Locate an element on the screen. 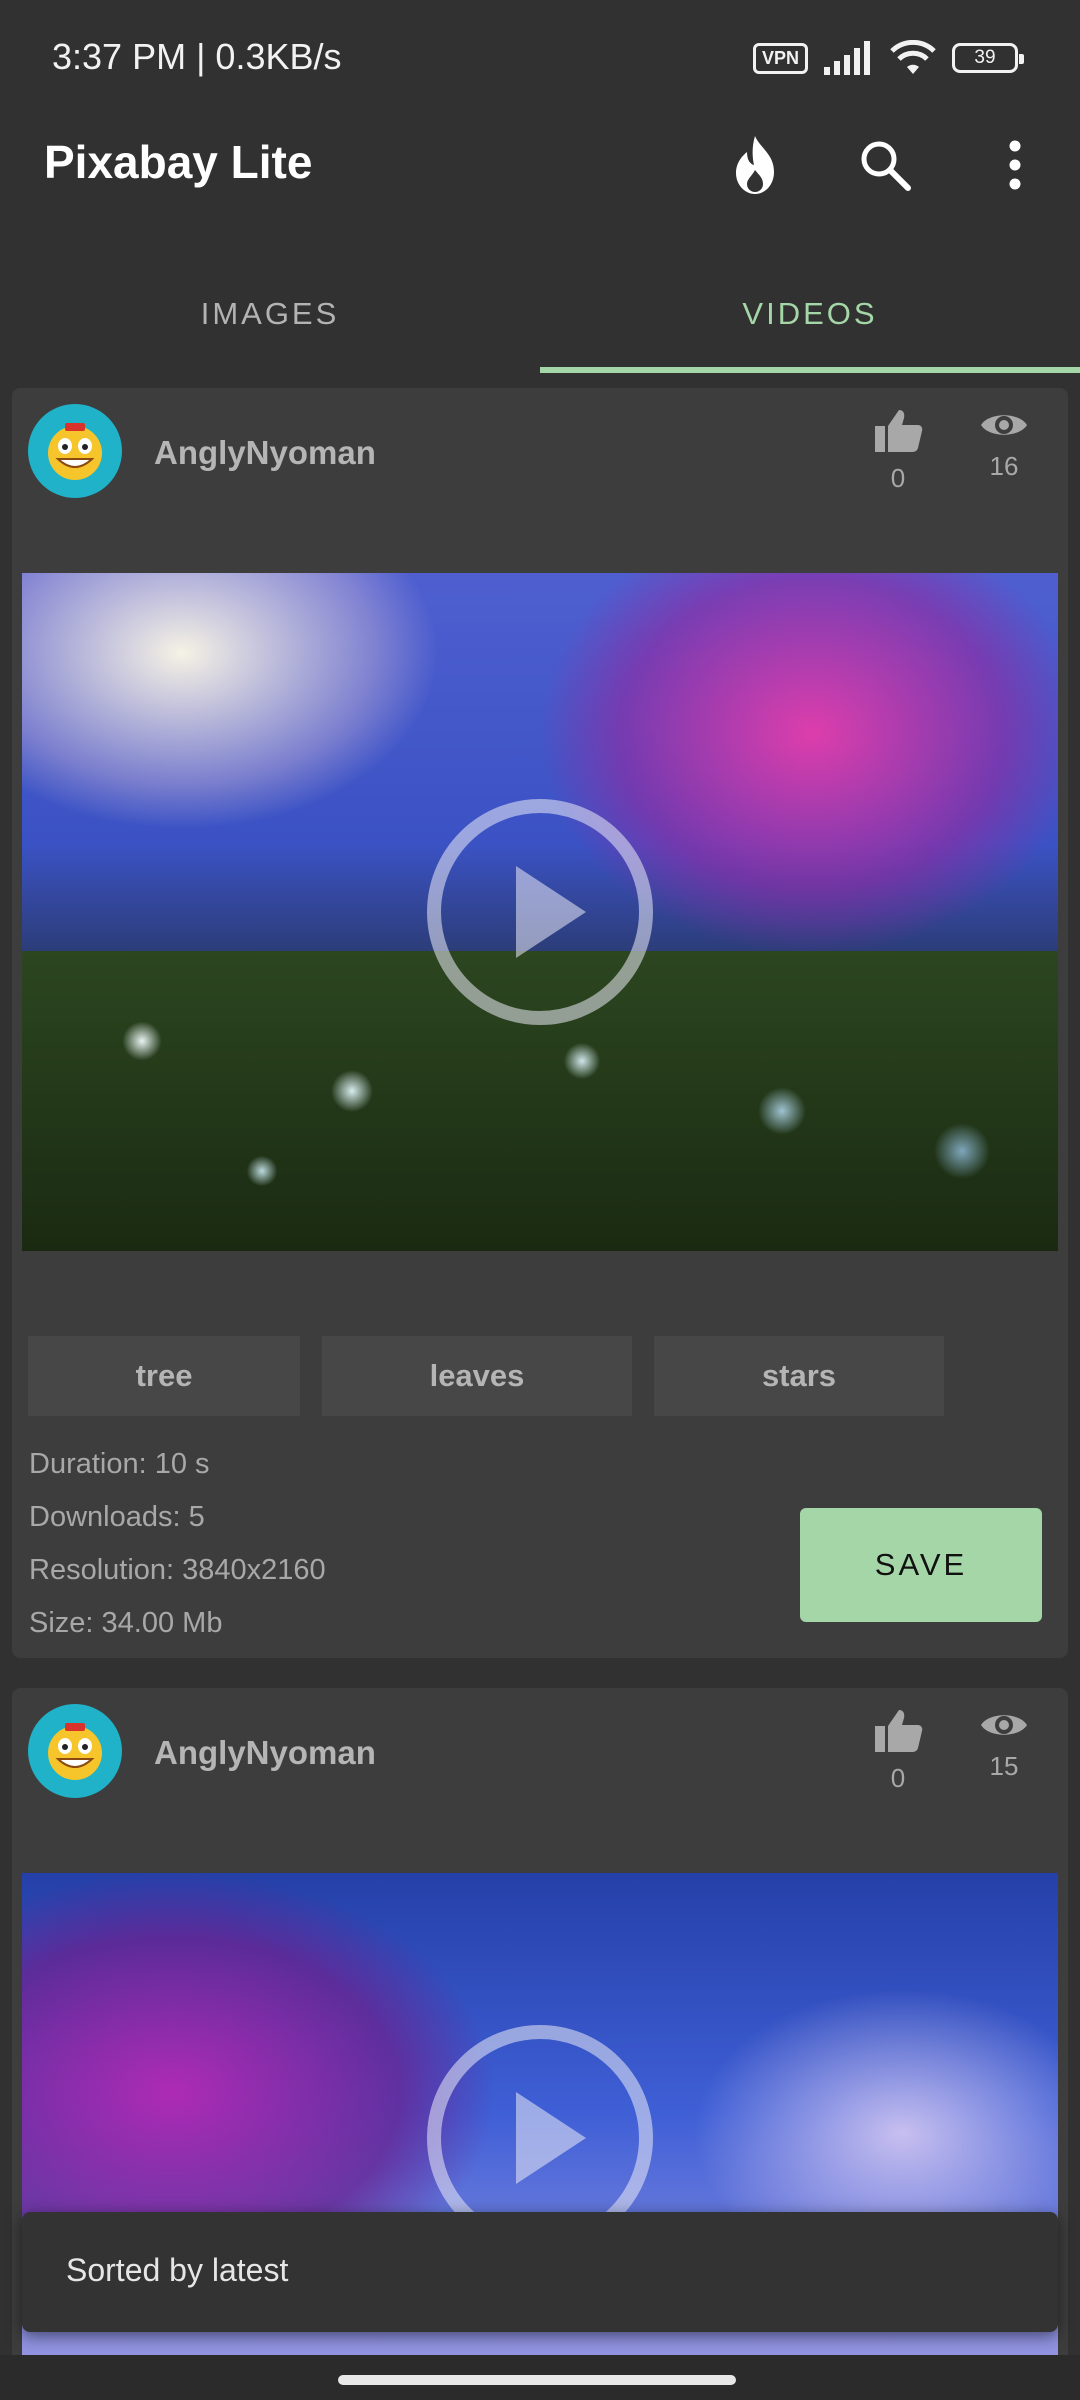  card-header: AnglyNyoman 0 16 is located at coordinates (540, 453).